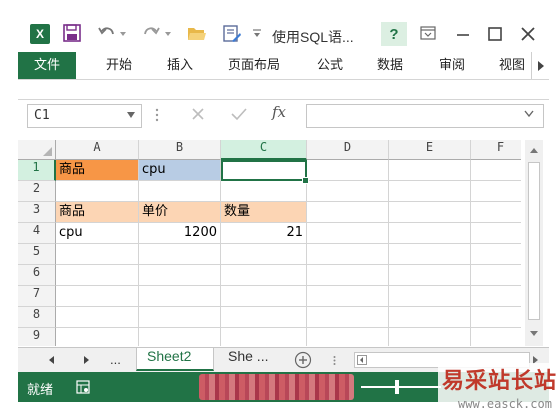 This screenshot has width=560, height=418. Describe the element at coordinates (72, 33) in the screenshot. I see `save-icon` at that location.